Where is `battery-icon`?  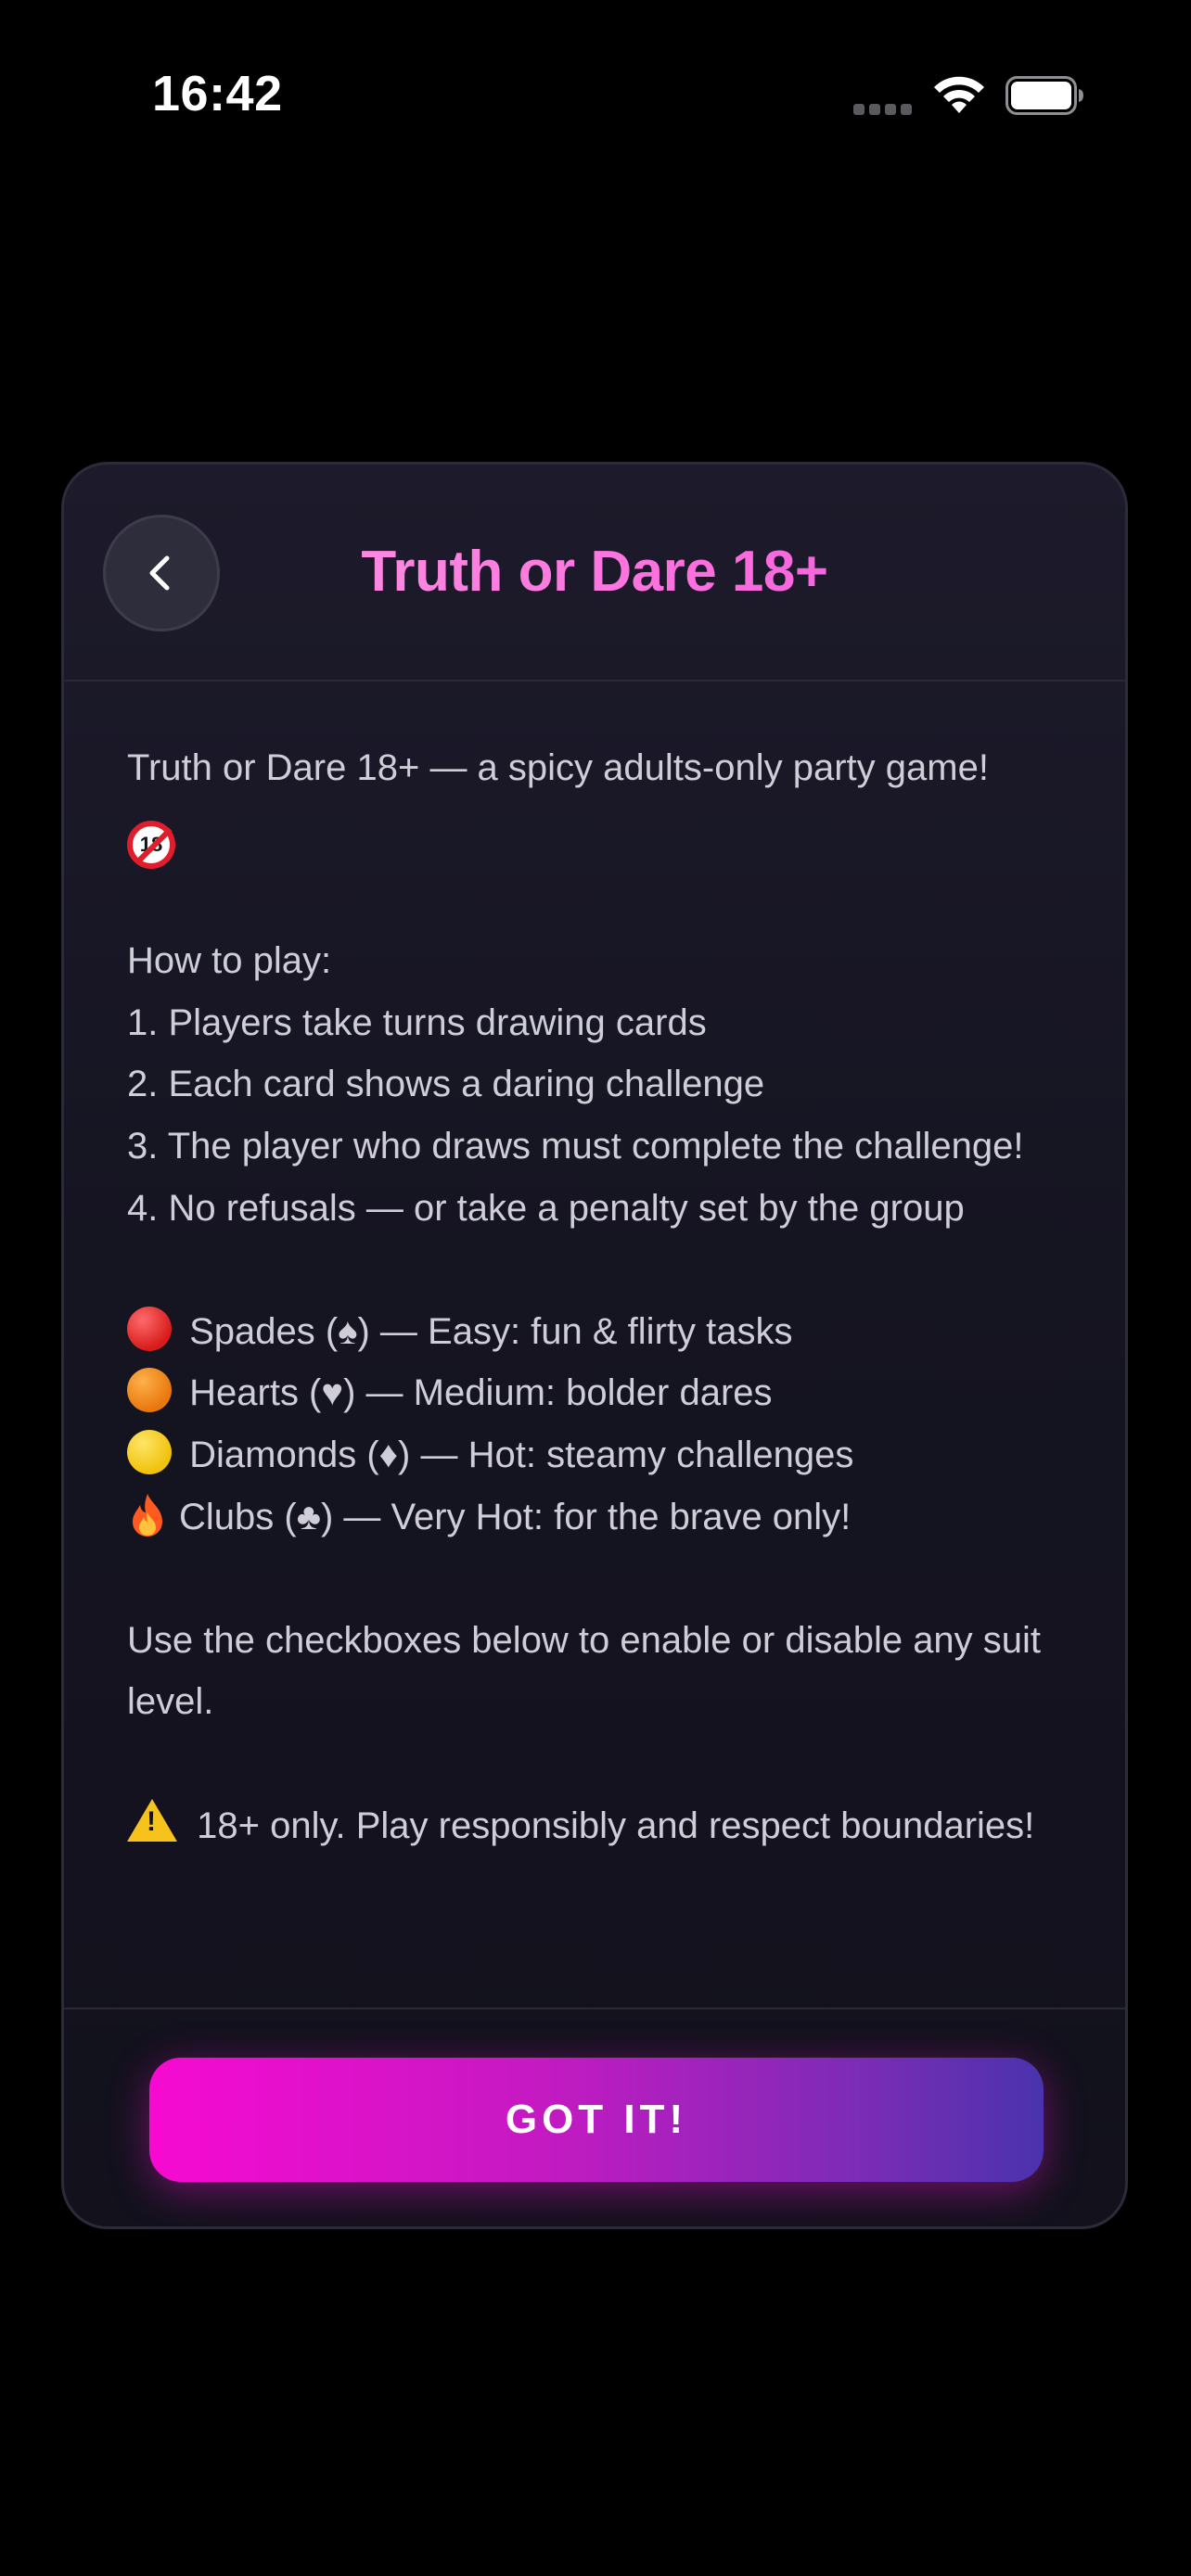 battery-icon is located at coordinates (1044, 95).